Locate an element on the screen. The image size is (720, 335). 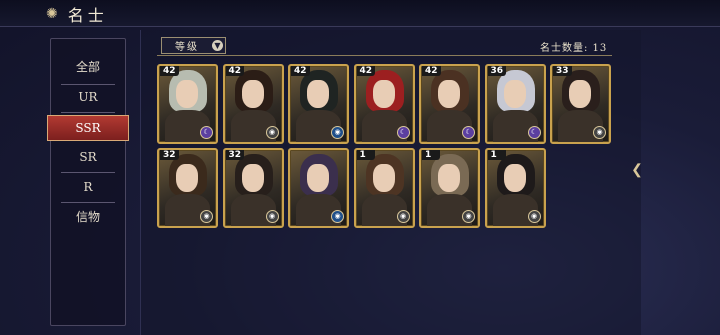
page-title: 名士 is located at coordinates (87, 15).